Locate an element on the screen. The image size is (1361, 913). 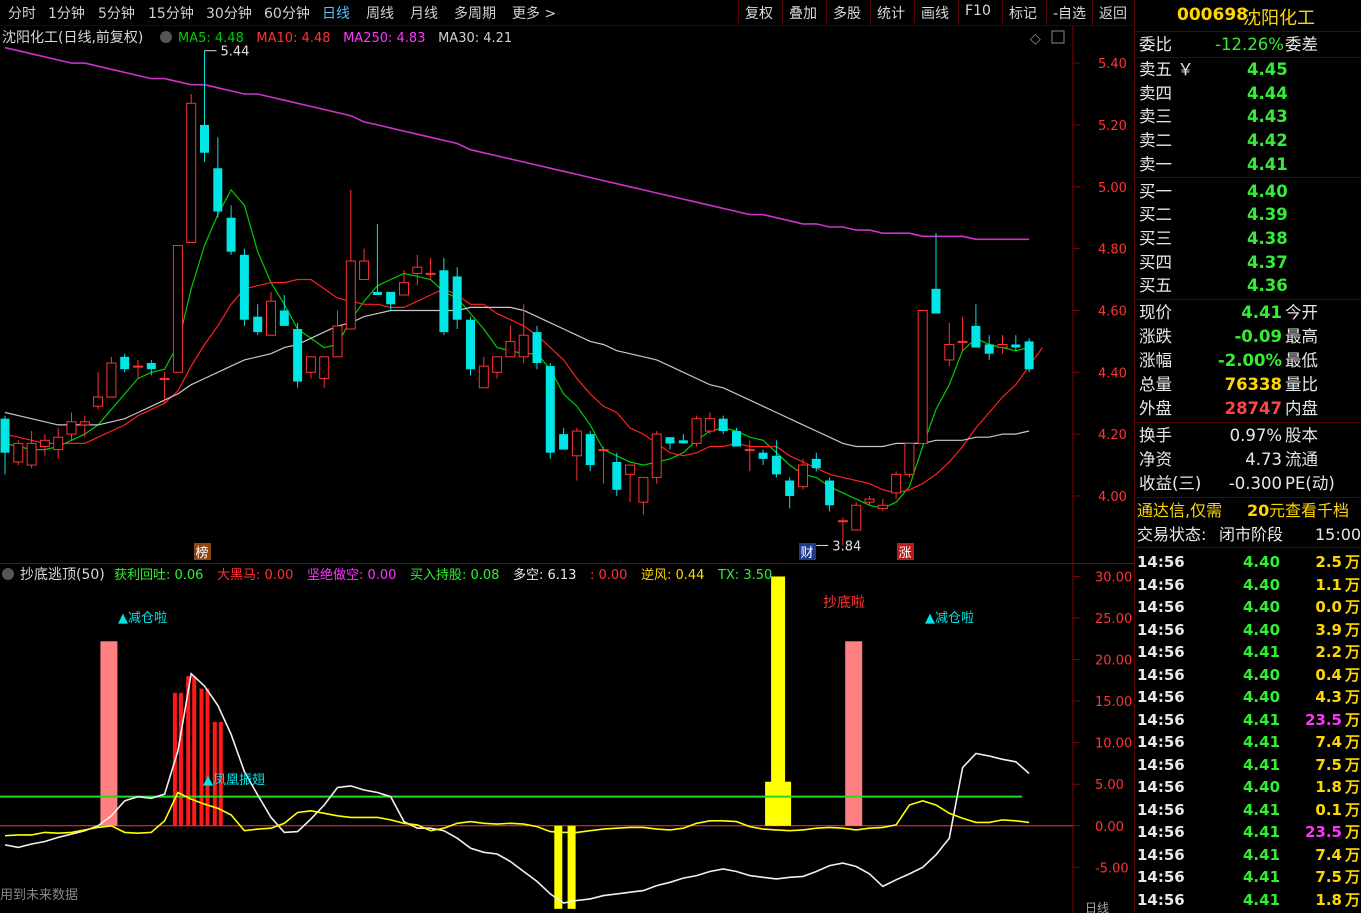
tab-更多 >: 更多 > is located at coordinates (534, 13).